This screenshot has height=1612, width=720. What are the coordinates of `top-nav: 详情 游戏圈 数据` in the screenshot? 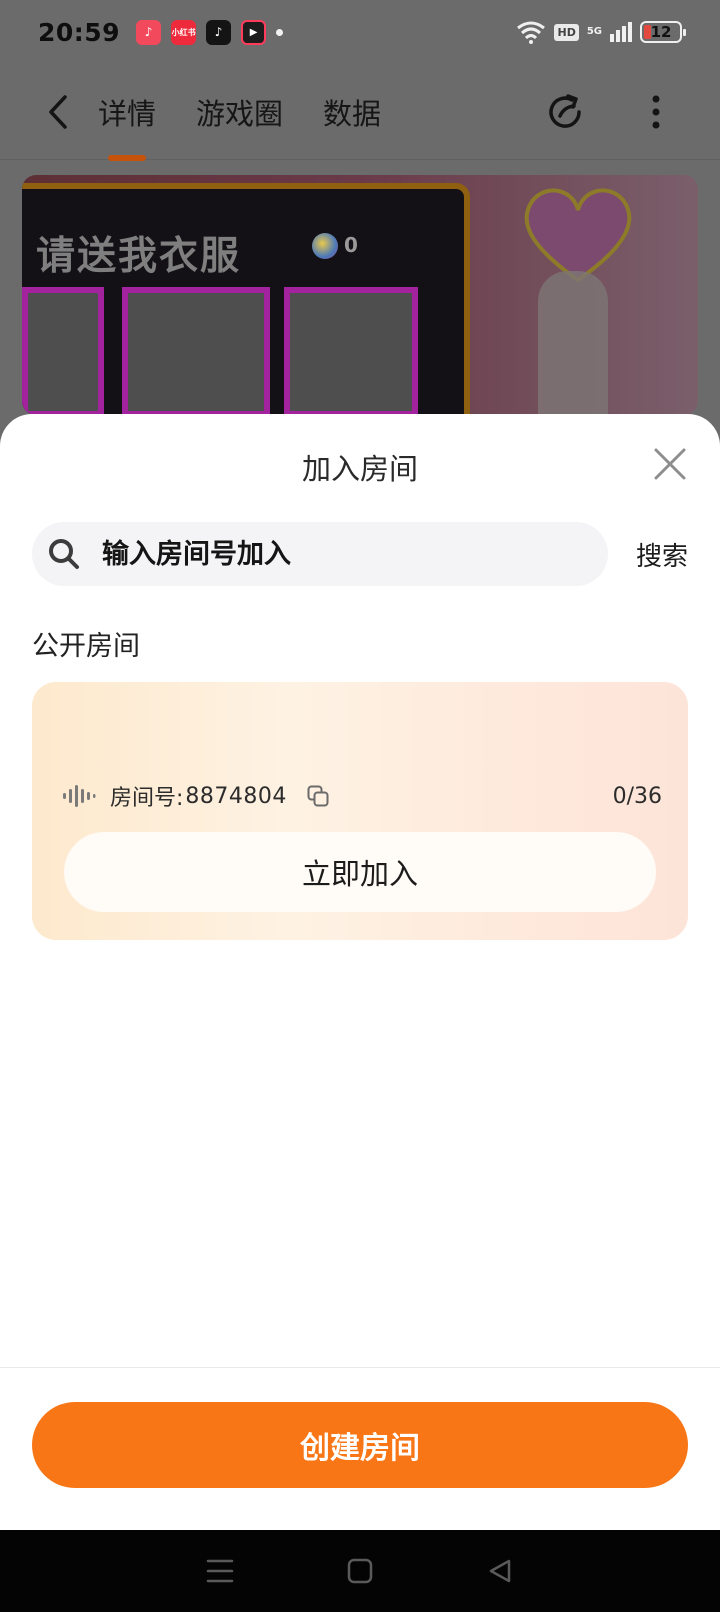 It's located at (360, 112).